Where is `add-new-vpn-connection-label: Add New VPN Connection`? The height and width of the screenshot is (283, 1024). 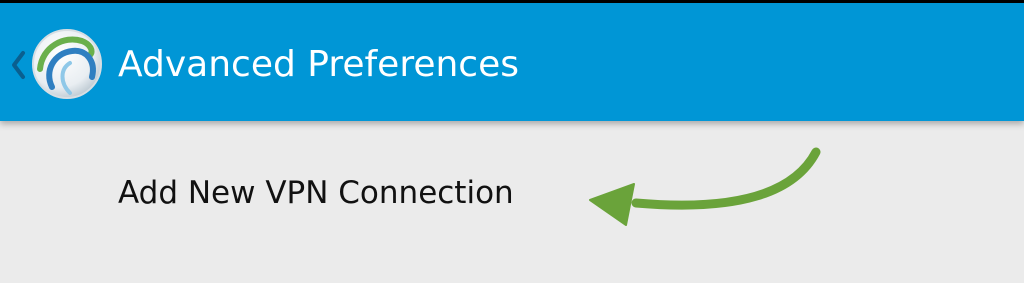
add-new-vpn-connection-label: Add New VPN Connection is located at coordinates (316, 193).